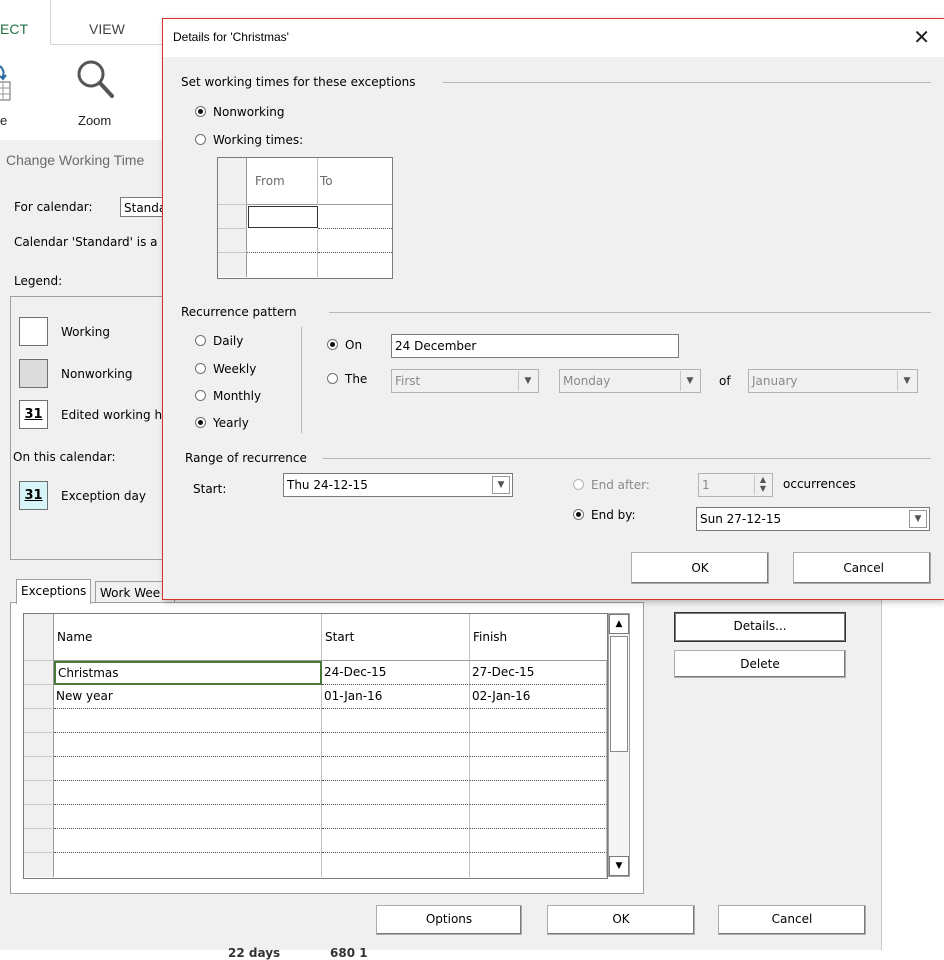  Describe the element at coordinates (619, 866) in the screenshot. I see `scroll-down-arrow-icon: ▼` at that location.